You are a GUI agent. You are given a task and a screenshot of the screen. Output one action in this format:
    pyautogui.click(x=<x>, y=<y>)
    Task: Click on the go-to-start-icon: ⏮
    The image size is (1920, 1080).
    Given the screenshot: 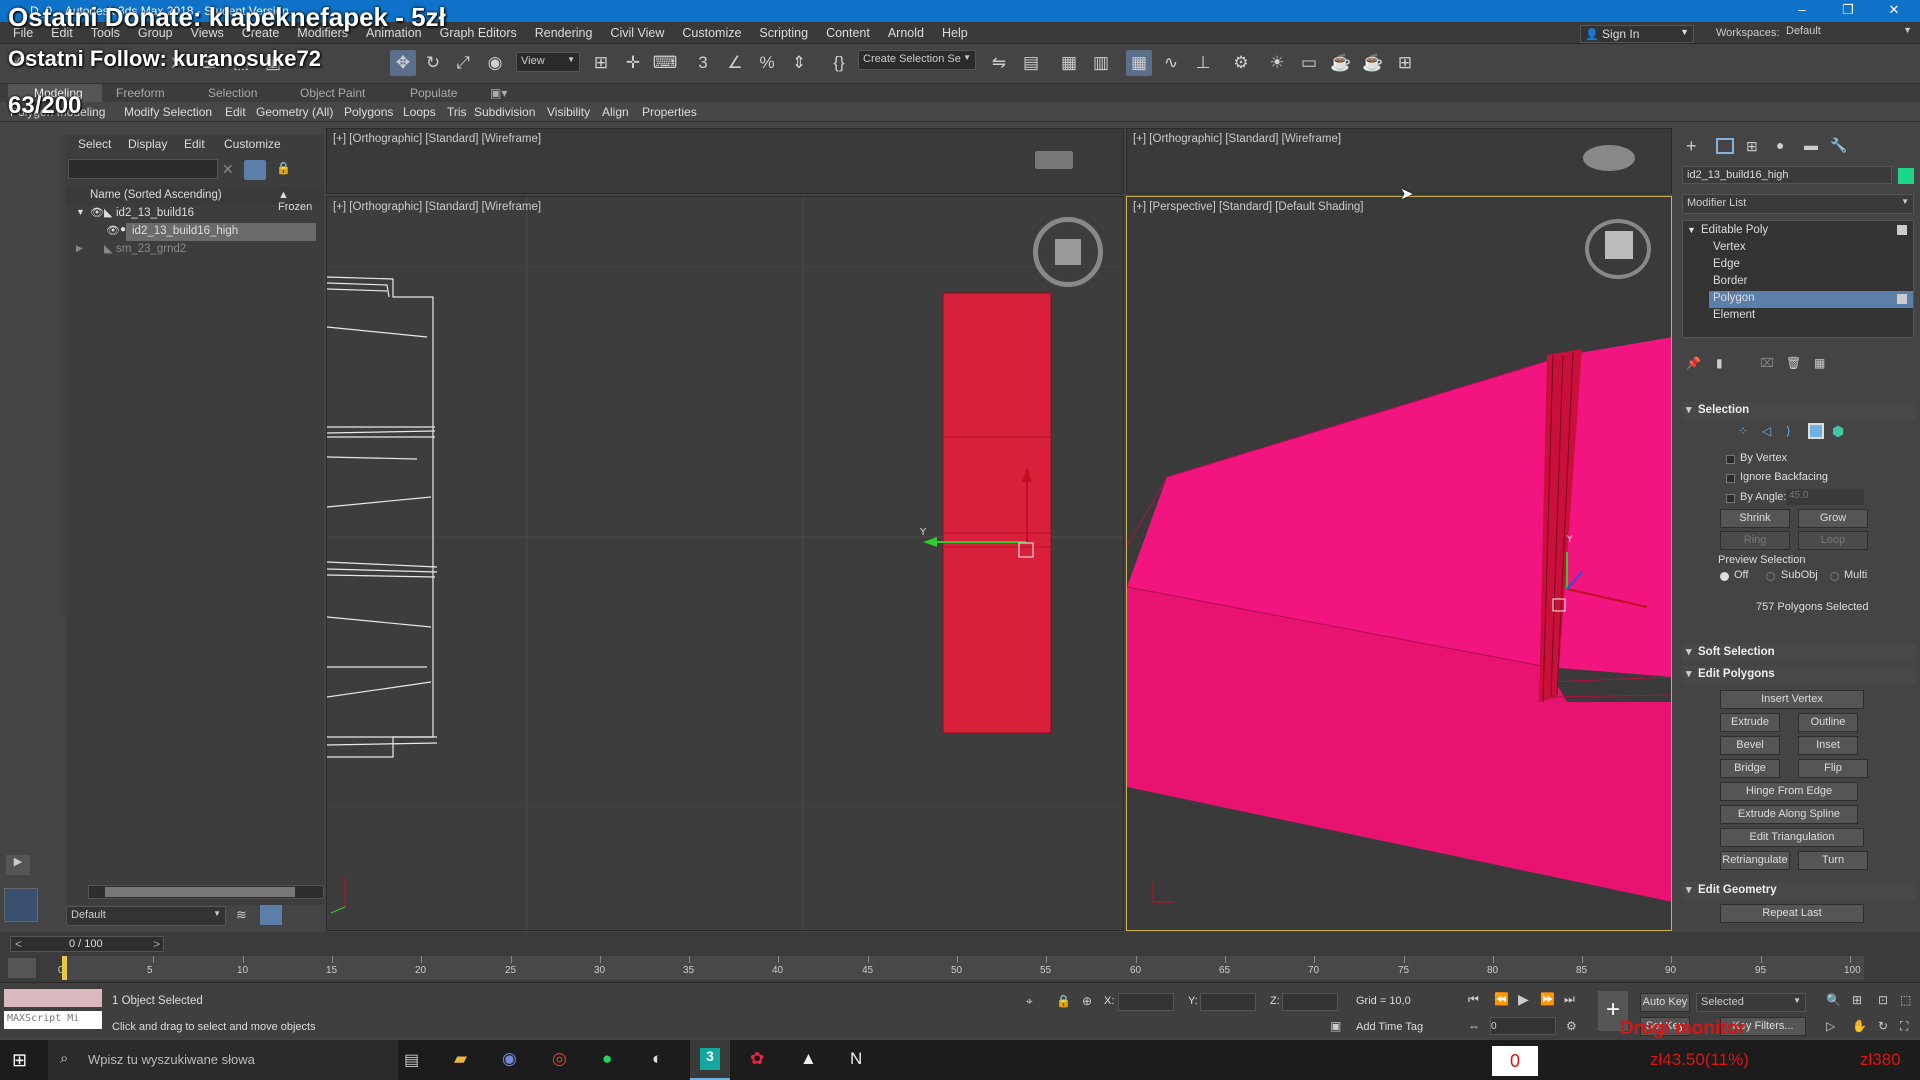 What is the action you would take?
    pyautogui.click(x=1473, y=999)
    